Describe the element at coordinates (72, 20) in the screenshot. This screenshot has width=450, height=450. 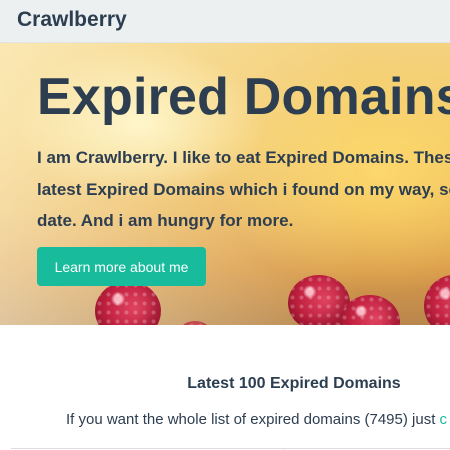
I see `brand-logo: Crawlberry` at that location.